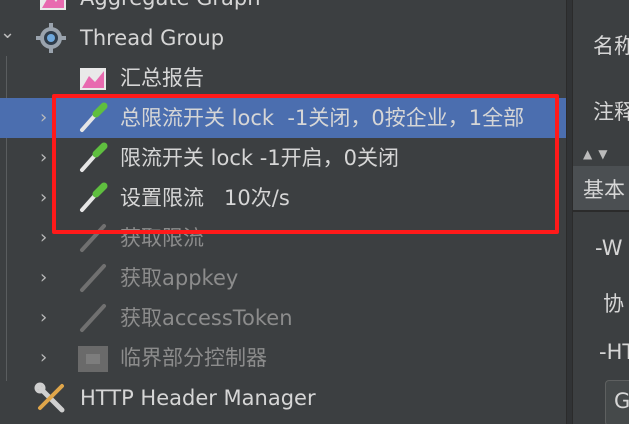 This screenshot has width=629, height=424. I want to click on tree-item-http-header-manager: HTTP Header Manager, so click(283, 398).